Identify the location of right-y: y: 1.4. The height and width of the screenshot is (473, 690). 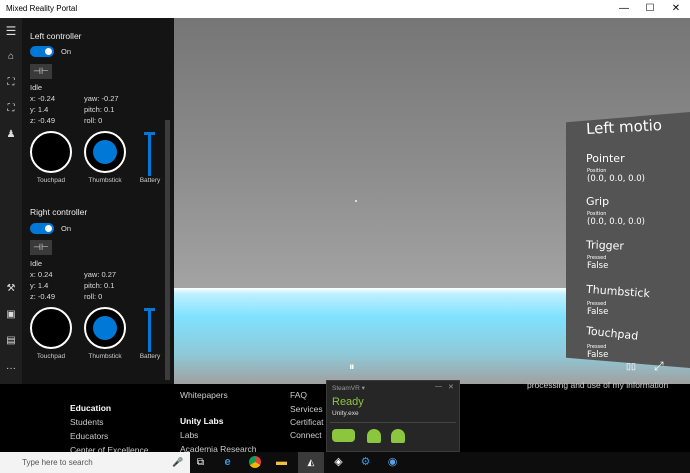
(39, 285).